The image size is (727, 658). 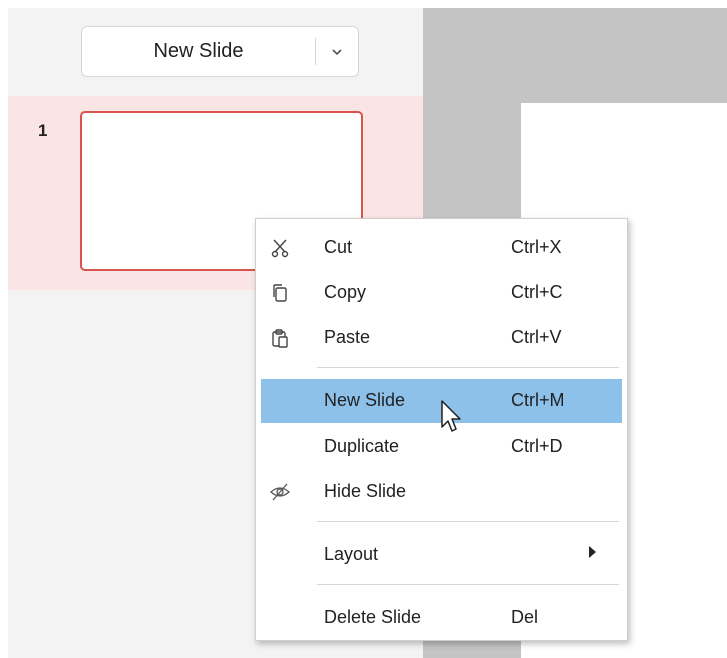 What do you see at coordinates (365, 491) in the screenshot?
I see `menu-item-label: Hide Slide` at bounding box center [365, 491].